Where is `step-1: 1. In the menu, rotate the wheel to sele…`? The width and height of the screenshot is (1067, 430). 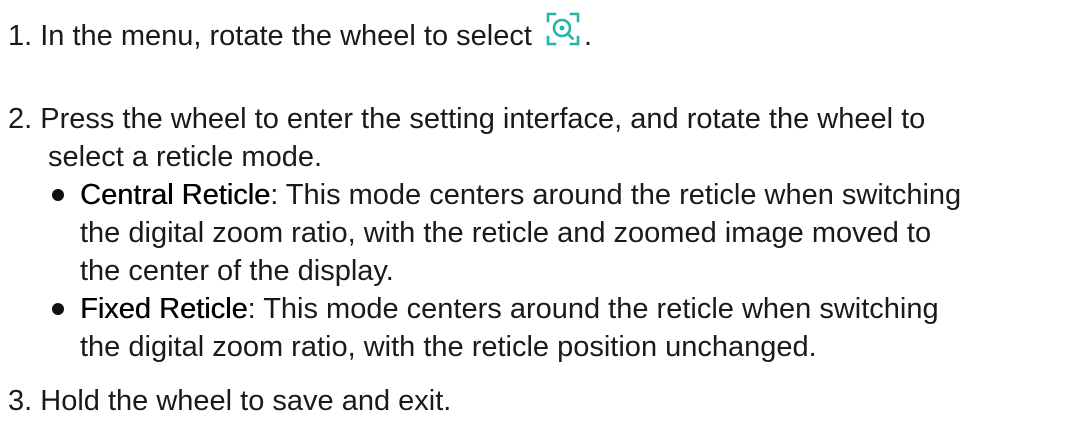 step-1: 1. In the menu, rotate the wheel to sele… is located at coordinates (300, 36).